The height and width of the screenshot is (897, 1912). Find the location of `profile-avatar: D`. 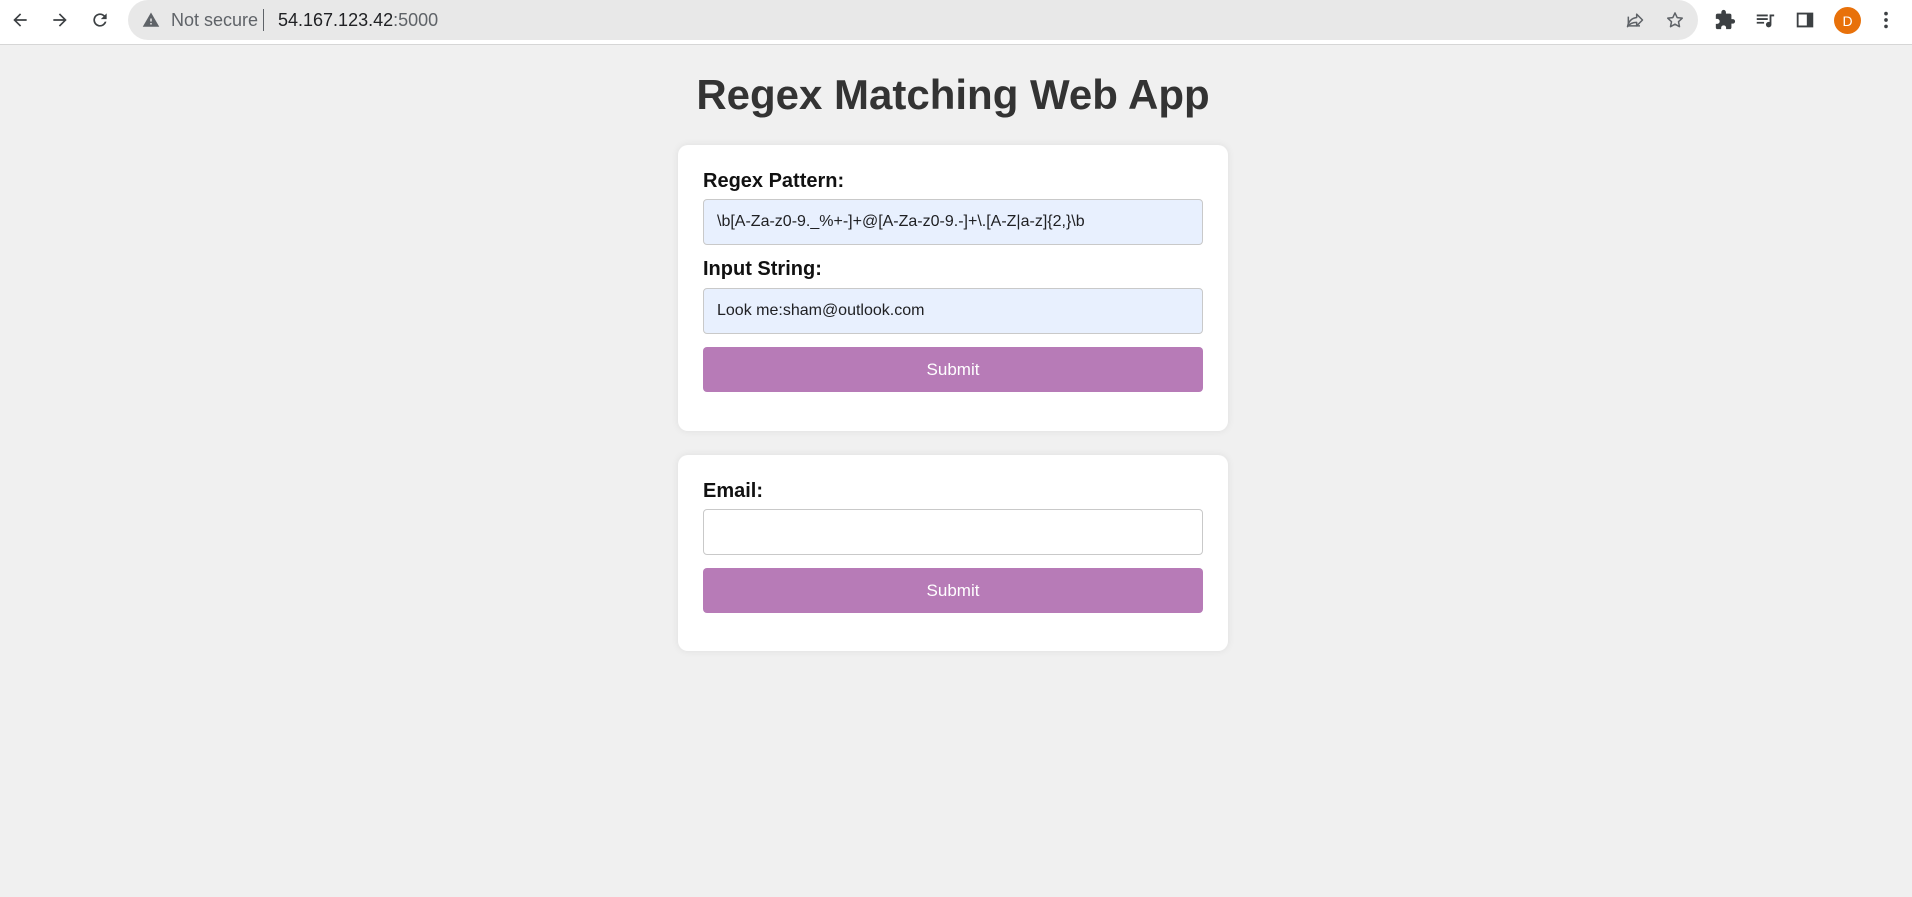

profile-avatar: D is located at coordinates (1847, 20).